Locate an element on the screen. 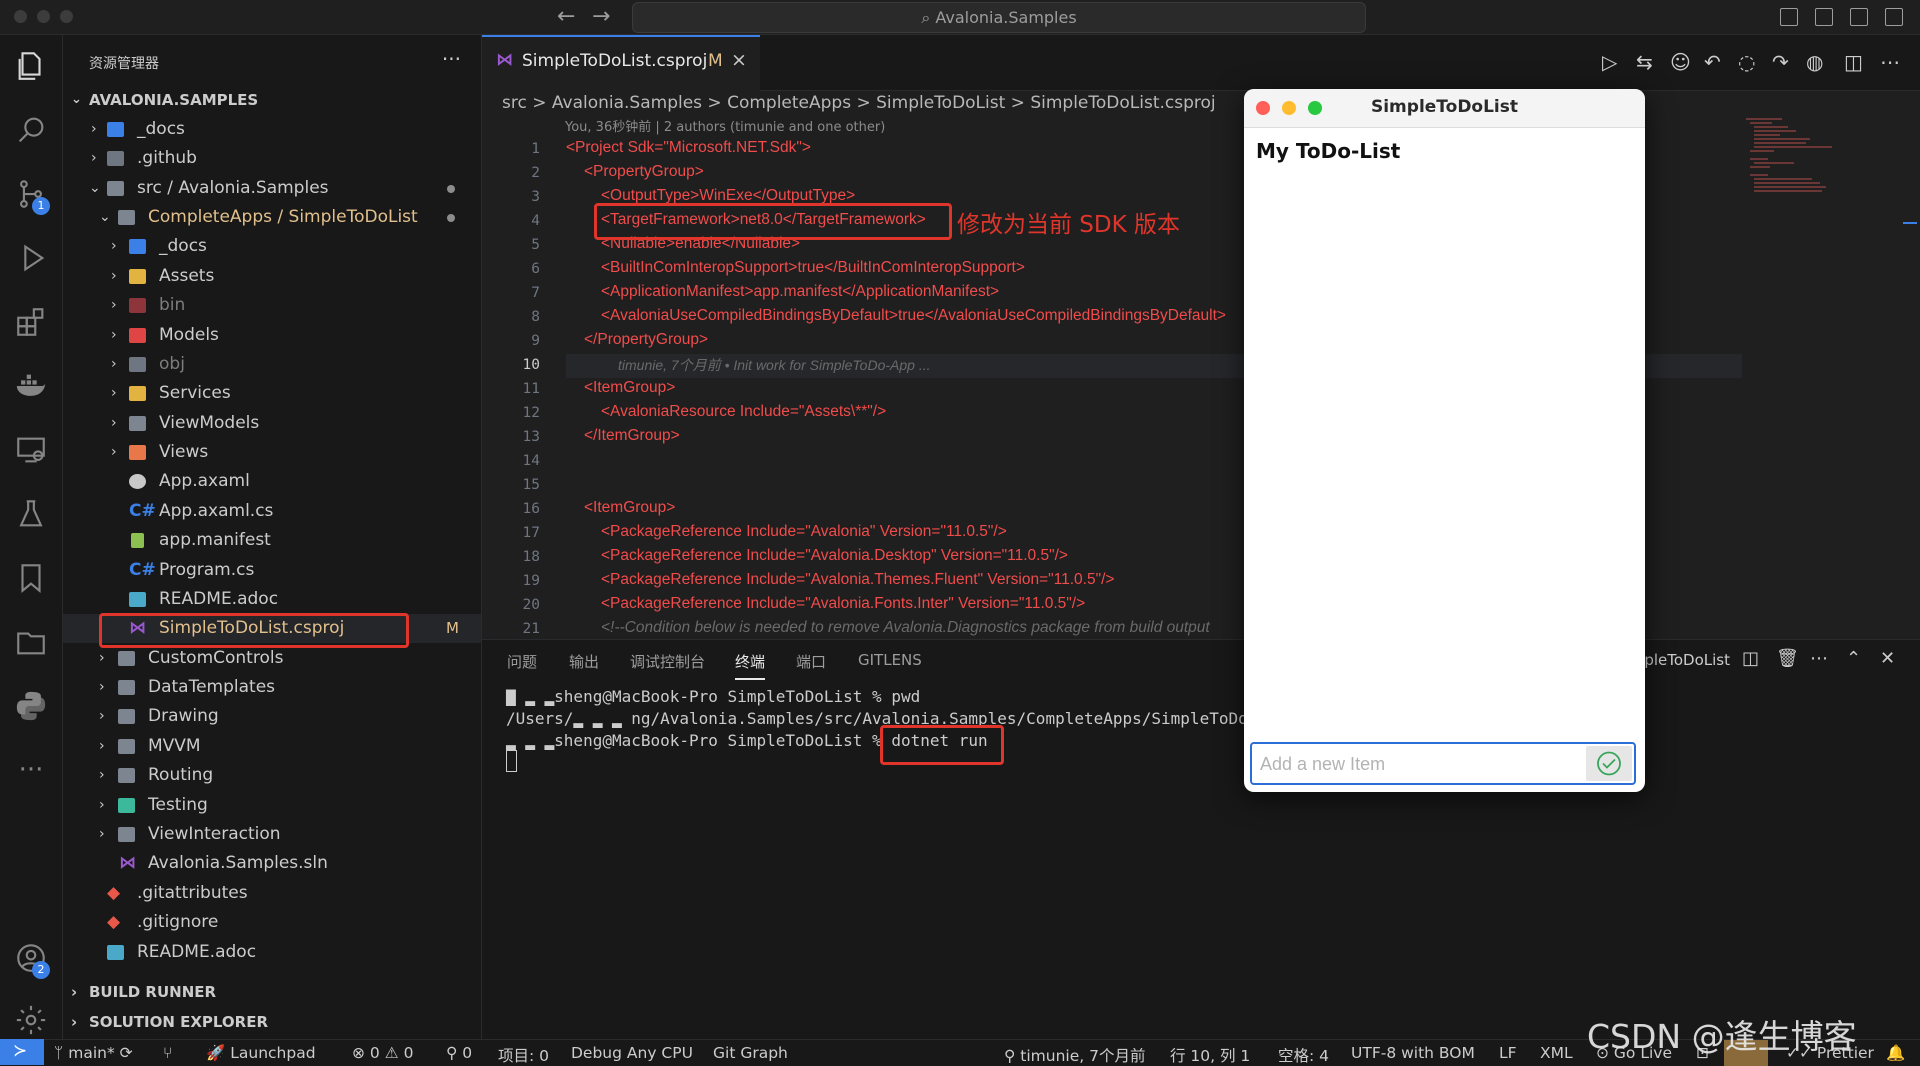  maximize-panel-icon: ⌃ is located at coordinates (1853, 658).